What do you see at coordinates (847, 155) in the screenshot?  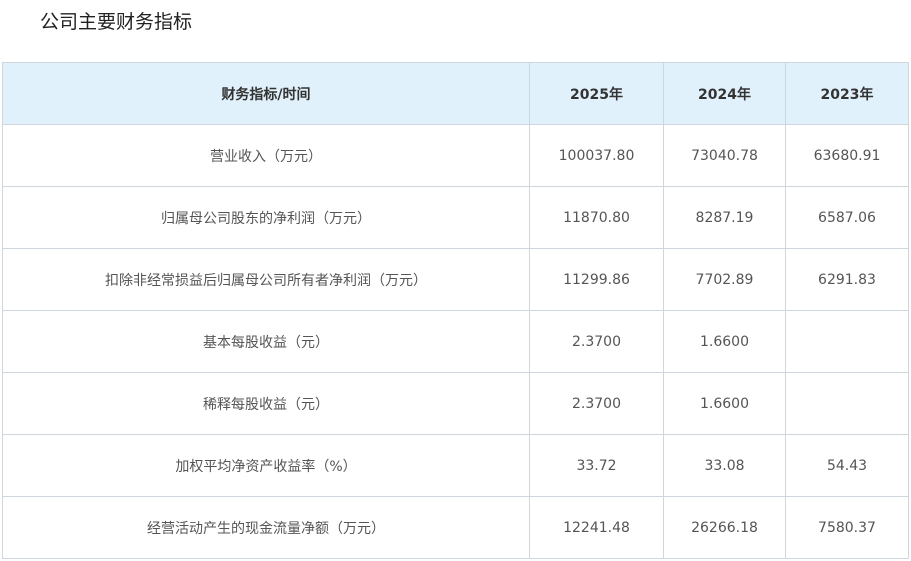 I see `cell-2023: 63680.91` at bounding box center [847, 155].